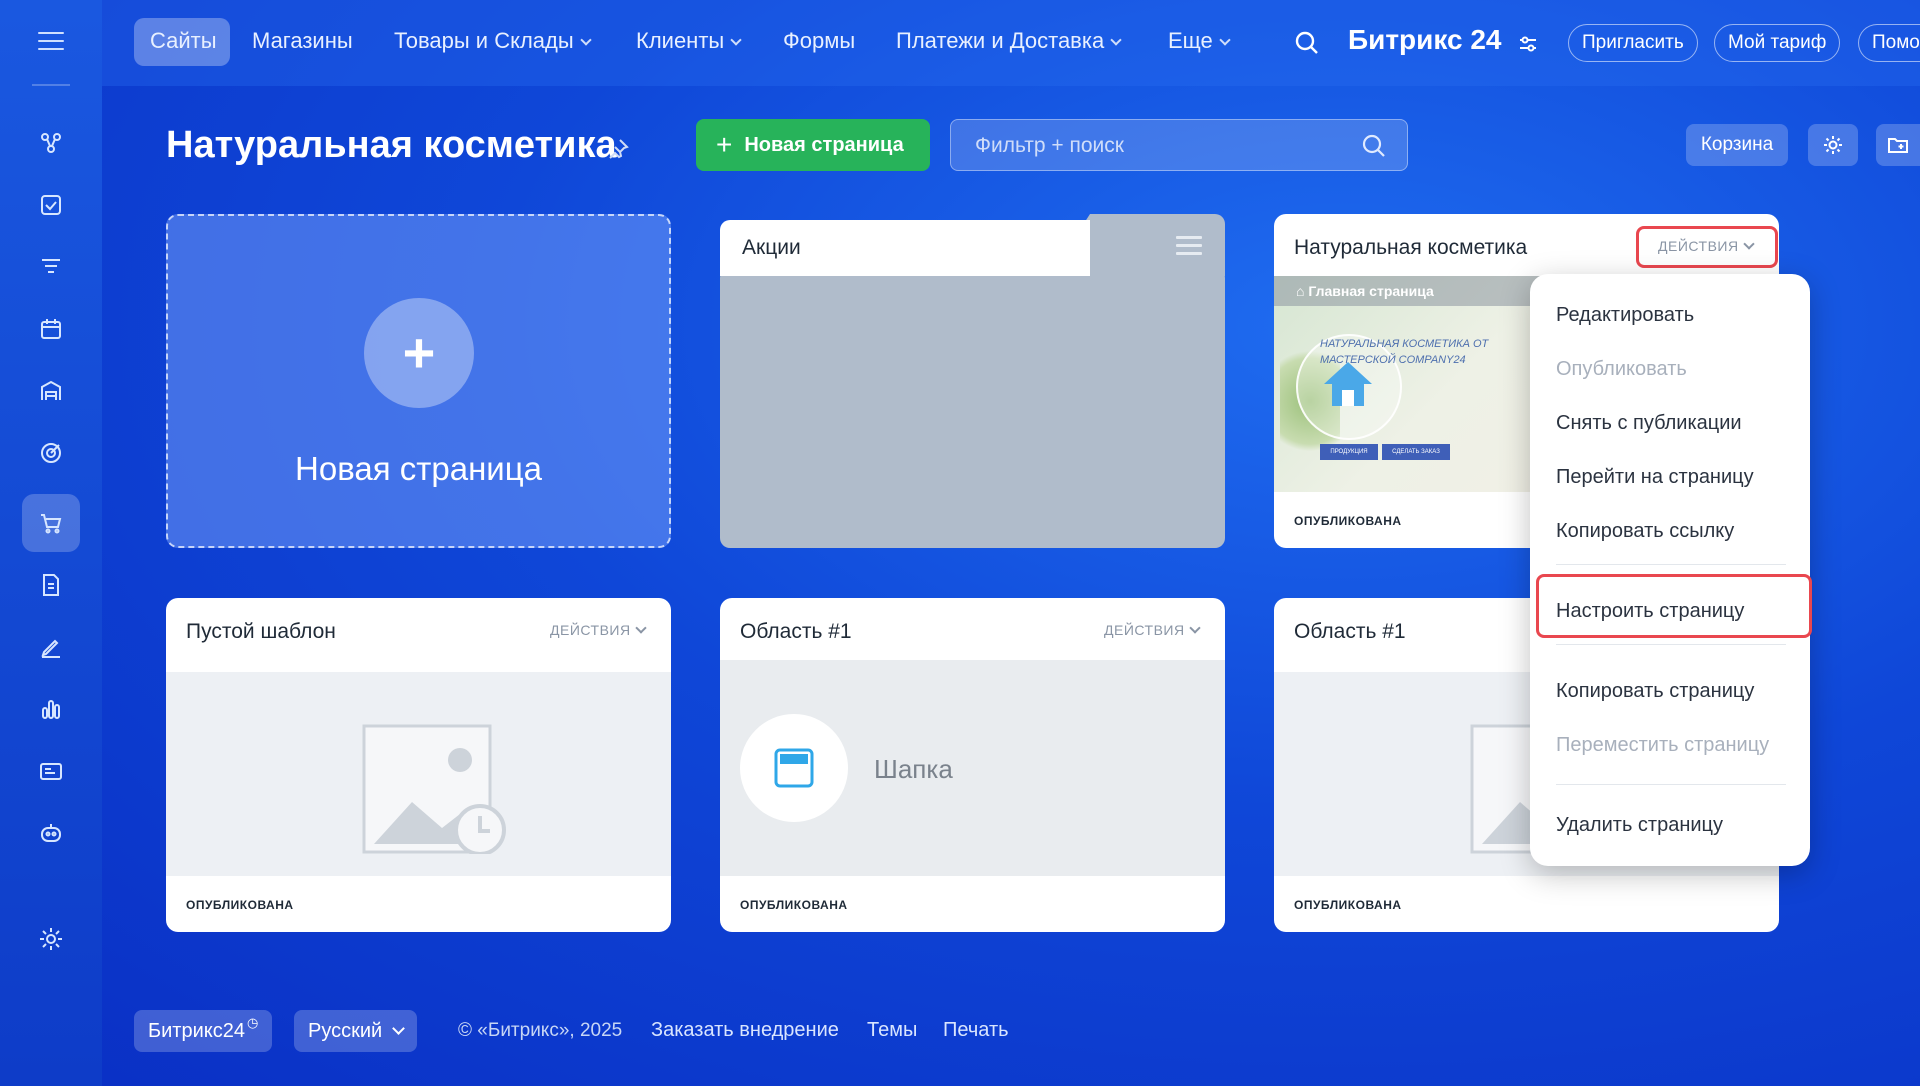 The image size is (1920, 1086). What do you see at coordinates (1625, 315) in the screenshot?
I see `menu-item-edit: Редактировать` at bounding box center [1625, 315].